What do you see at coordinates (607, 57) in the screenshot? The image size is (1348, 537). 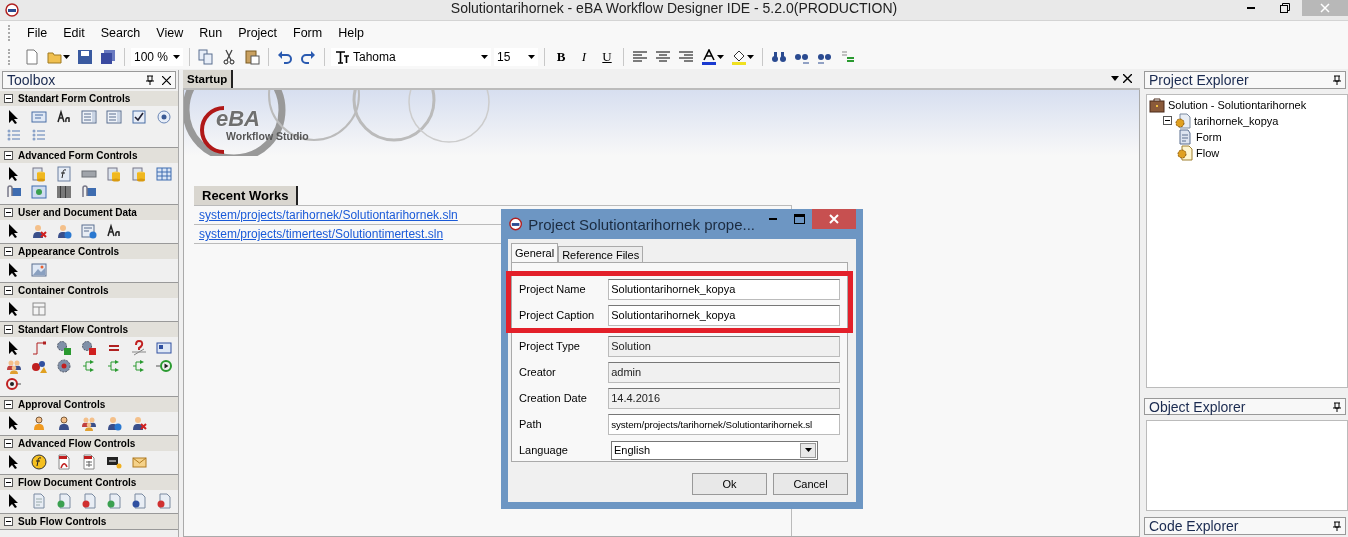 I see `format-button: U` at bounding box center [607, 57].